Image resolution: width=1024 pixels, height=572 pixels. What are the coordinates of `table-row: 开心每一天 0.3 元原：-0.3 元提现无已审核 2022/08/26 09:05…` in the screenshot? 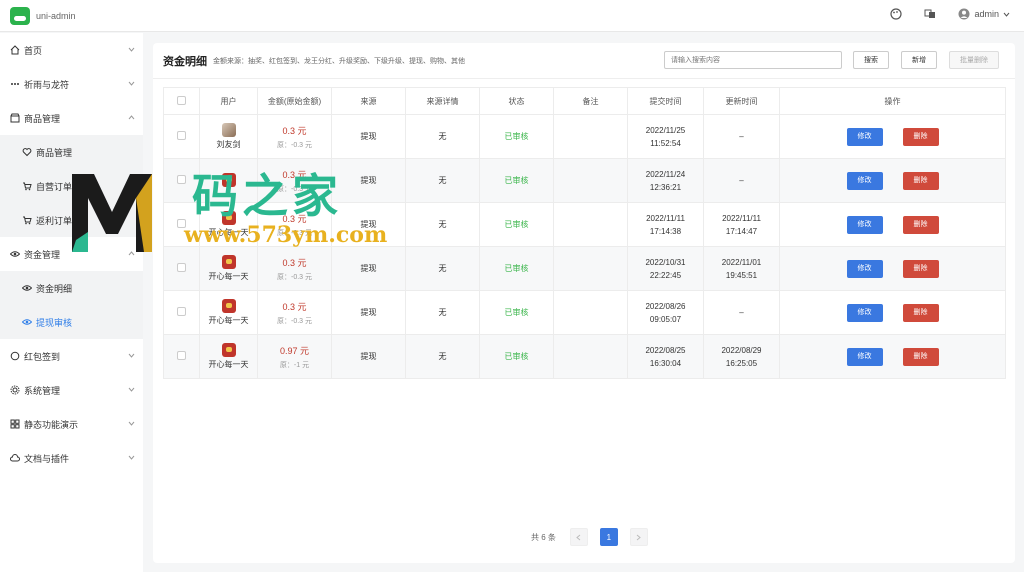 It's located at (584, 312).